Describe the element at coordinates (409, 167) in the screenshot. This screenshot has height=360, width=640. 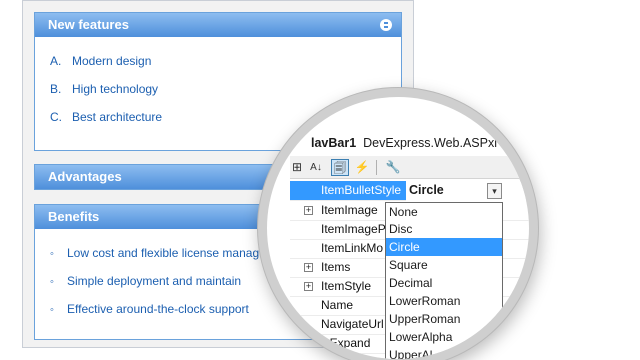
I see `property-grid-toolbar` at that location.